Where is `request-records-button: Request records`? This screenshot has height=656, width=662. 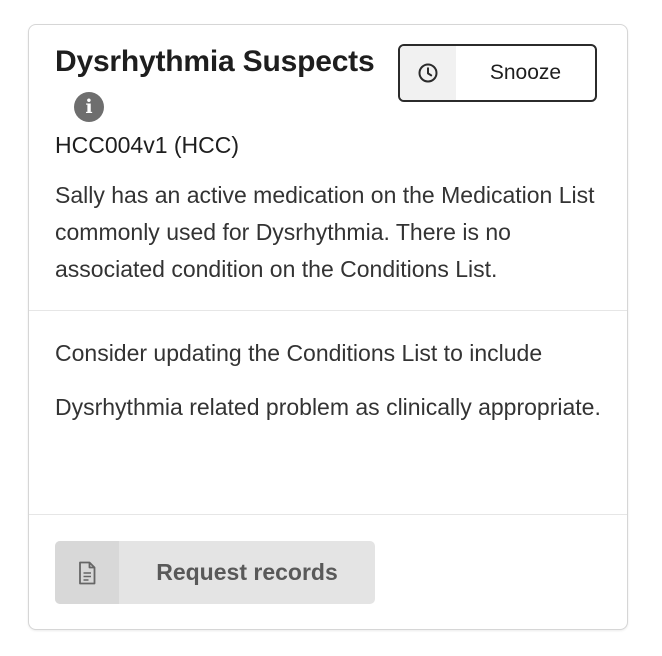
request-records-button: Request records is located at coordinates (215, 572).